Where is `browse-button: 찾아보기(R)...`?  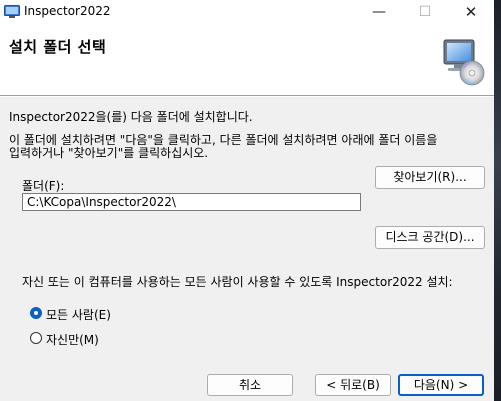 browse-button: 찾아보기(R)... is located at coordinates (430, 177).